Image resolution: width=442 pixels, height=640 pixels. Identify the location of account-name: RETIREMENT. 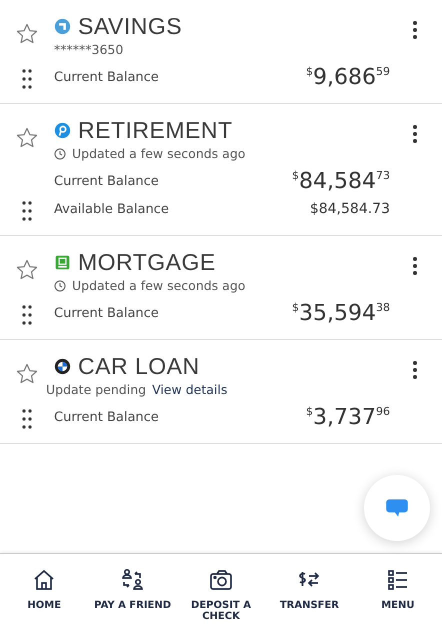
(155, 130).